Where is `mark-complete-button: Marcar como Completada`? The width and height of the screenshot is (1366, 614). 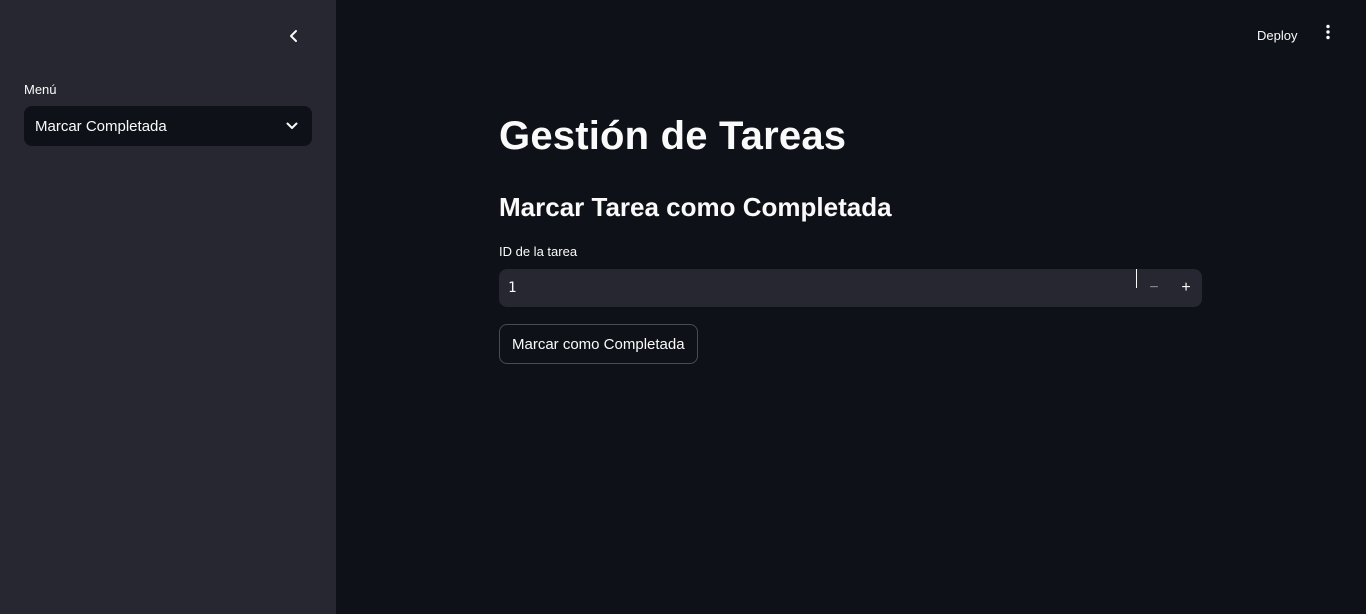
mark-complete-button: Marcar como Completada is located at coordinates (598, 344).